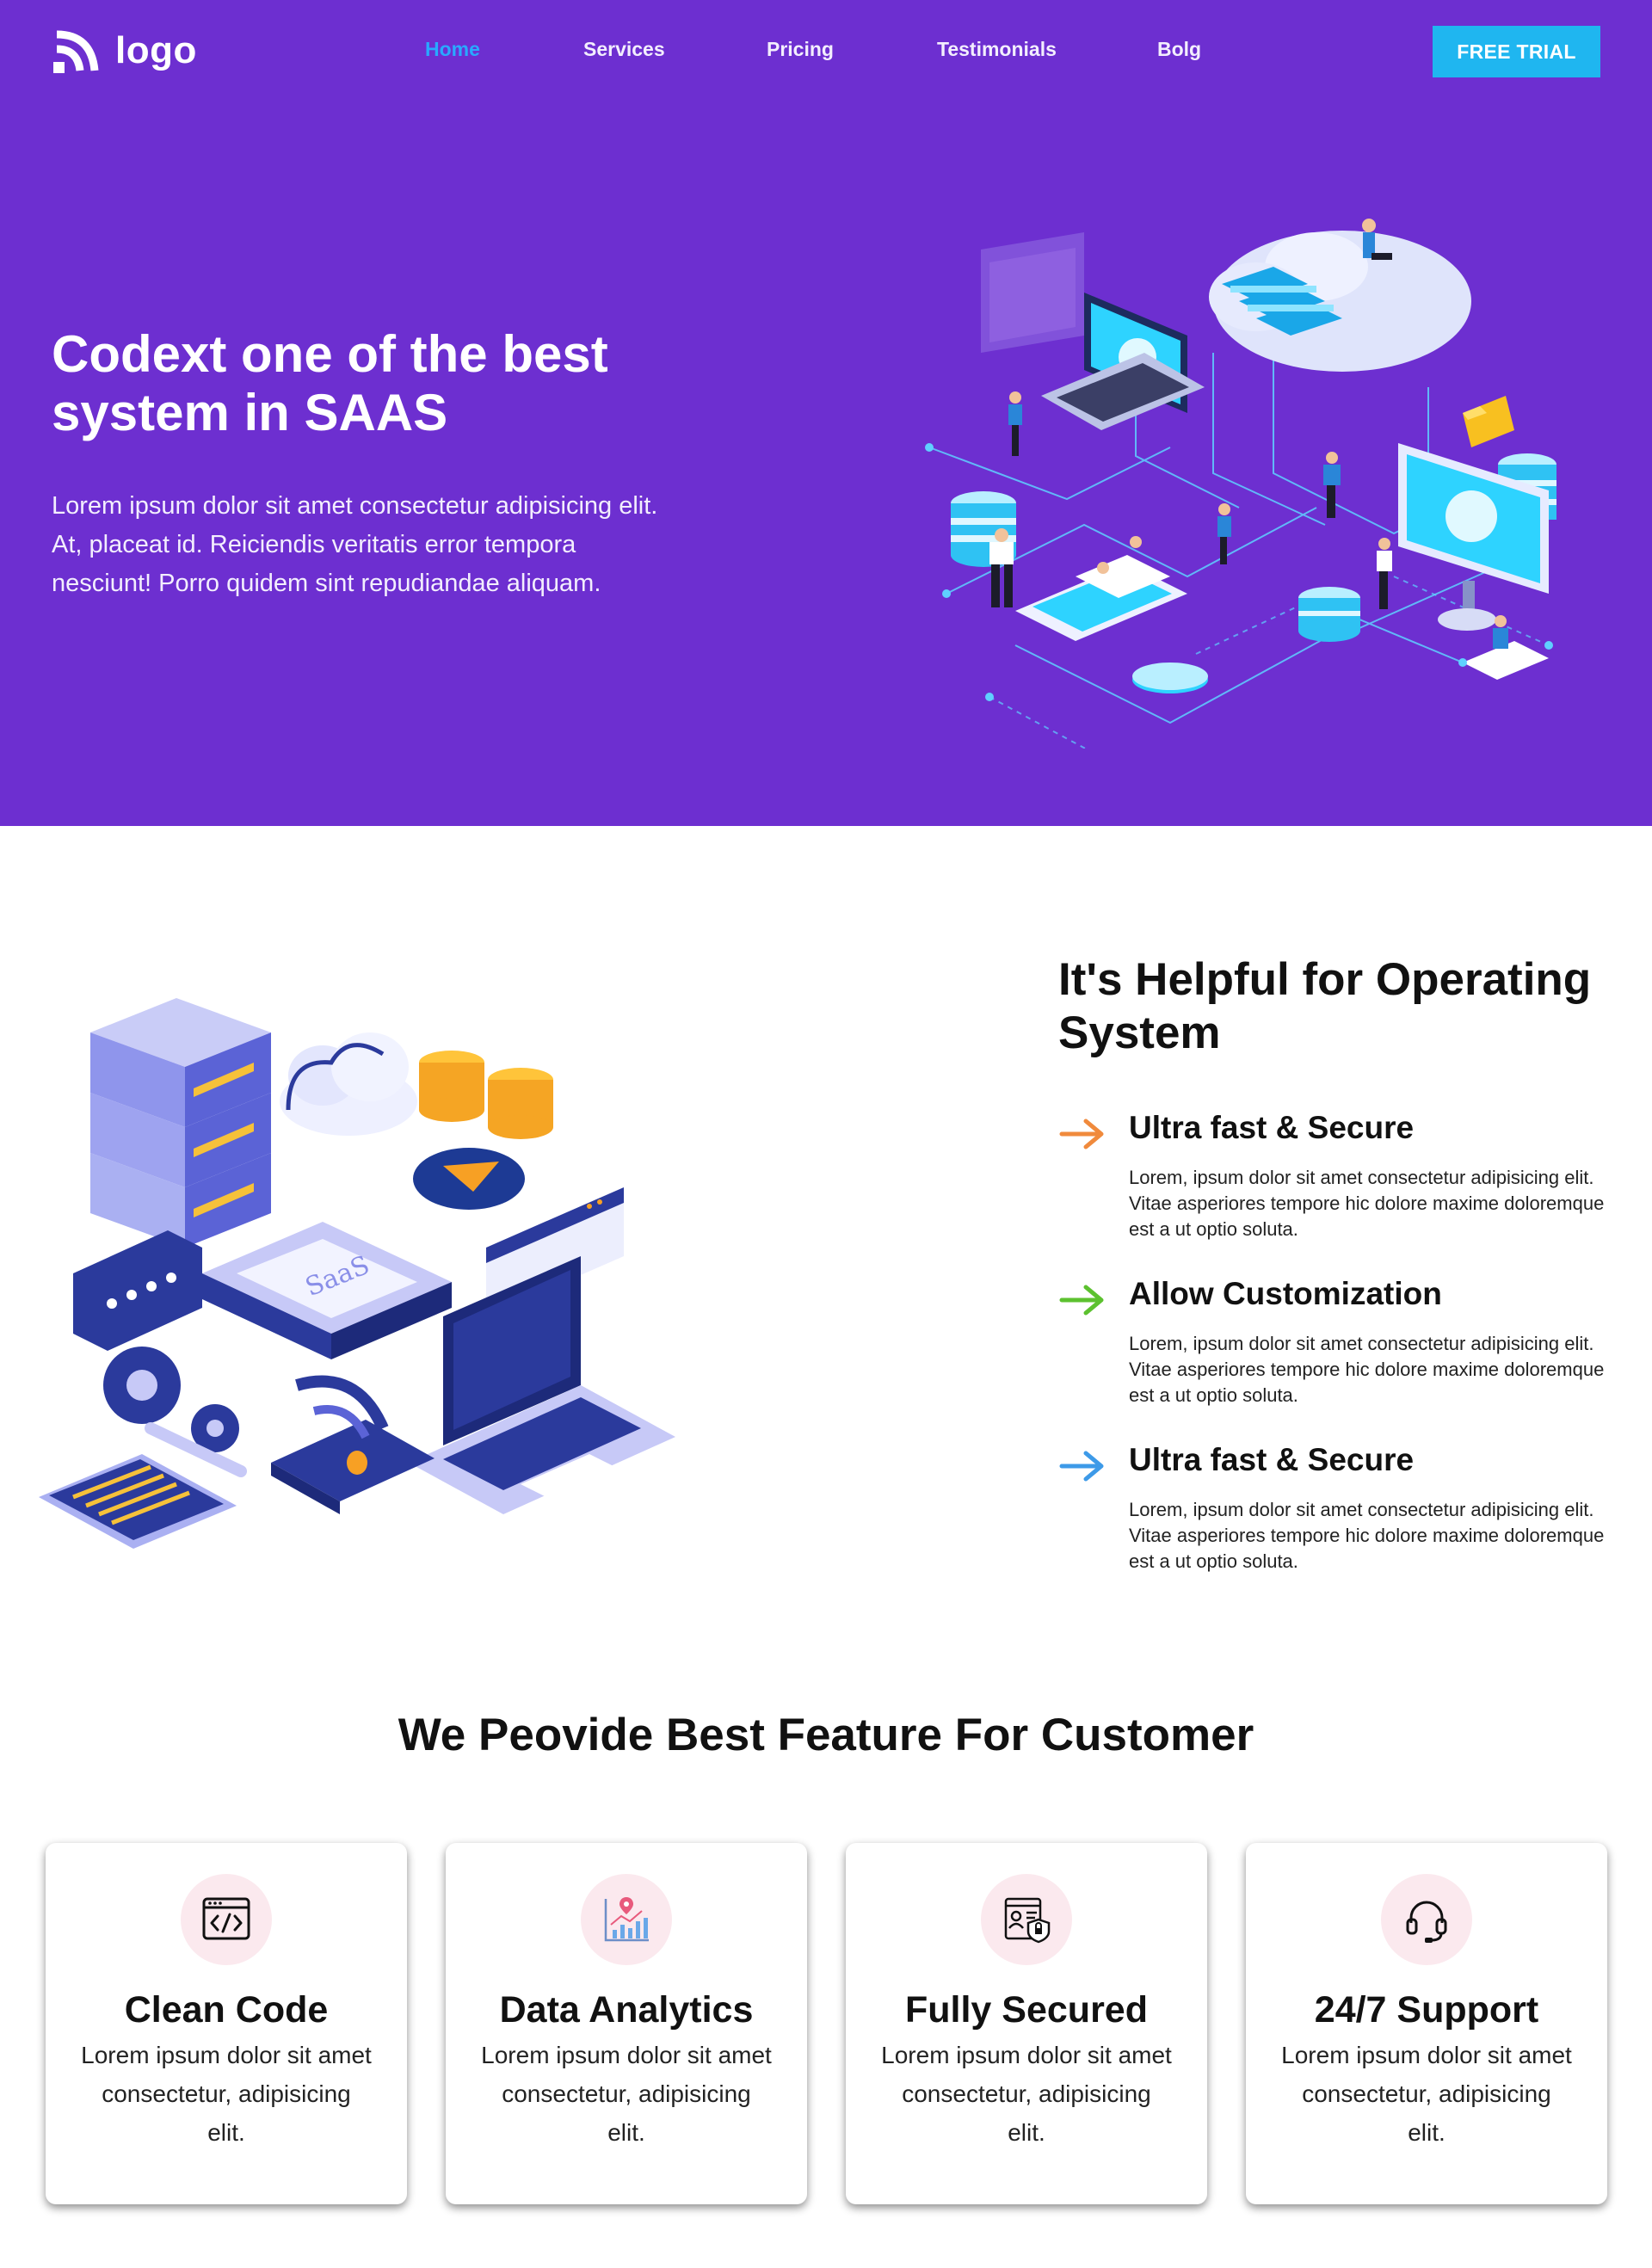  What do you see at coordinates (452, 49) in the screenshot?
I see `nav-link-home: Home` at bounding box center [452, 49].